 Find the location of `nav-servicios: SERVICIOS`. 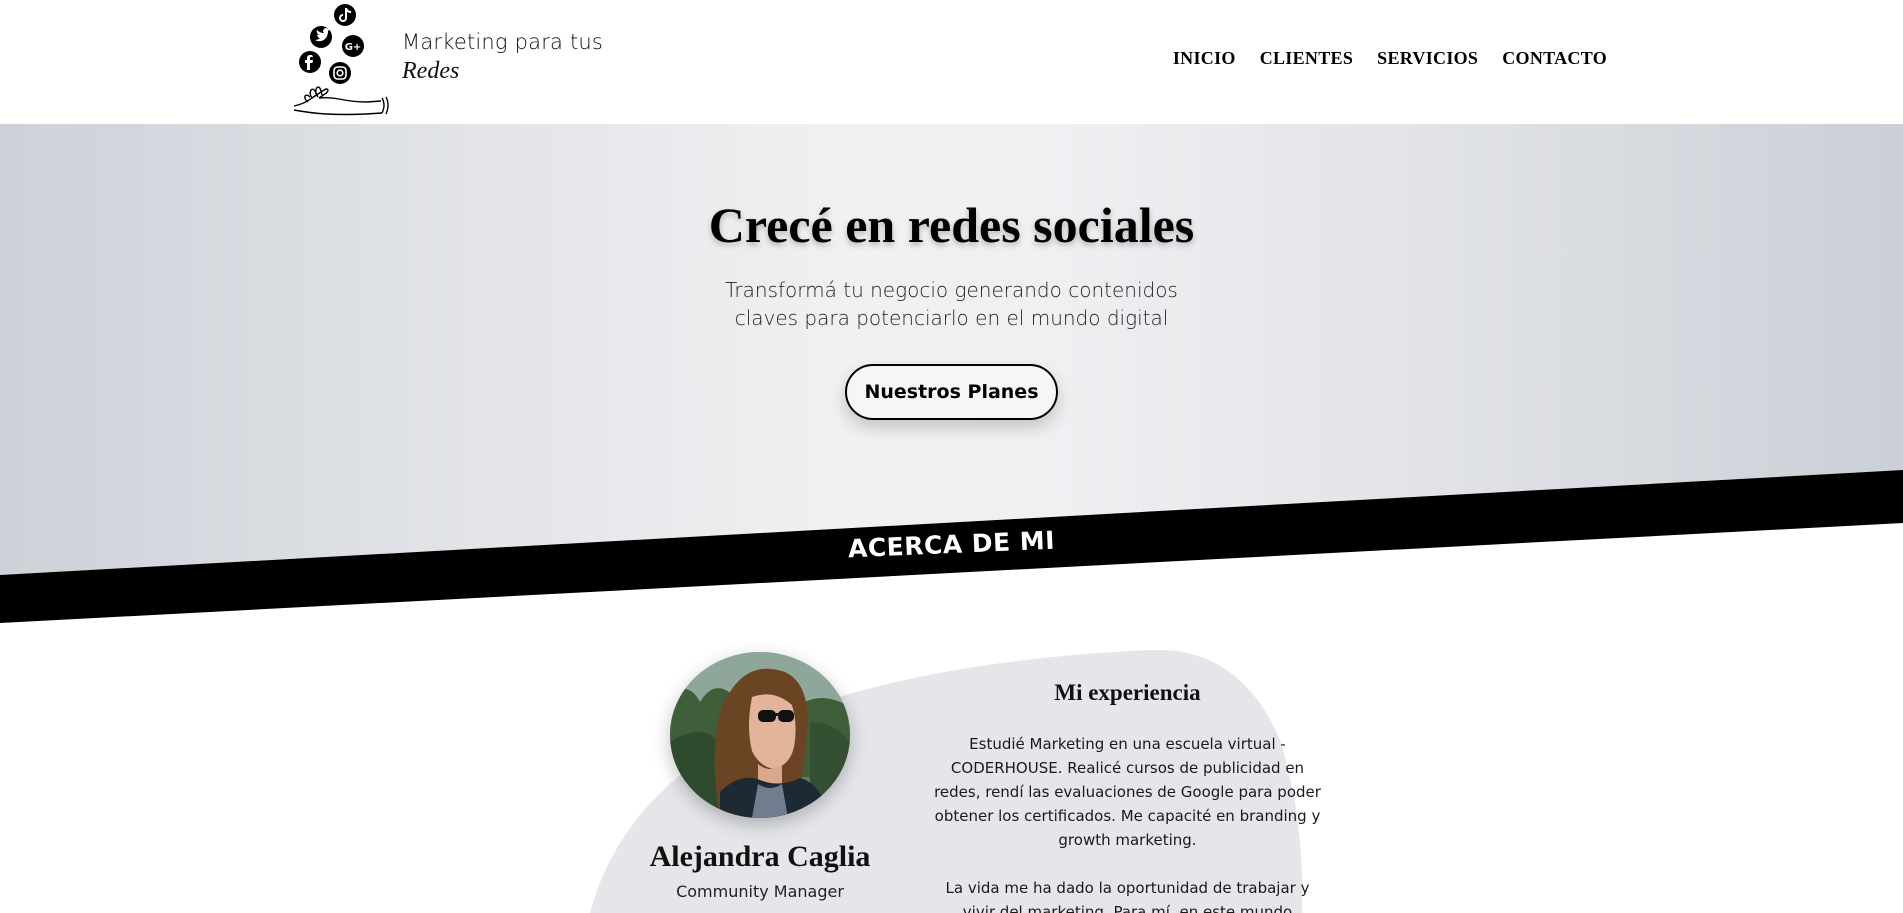

nav-servicios: SERVICIOS is located at coordinates (1427, 58).